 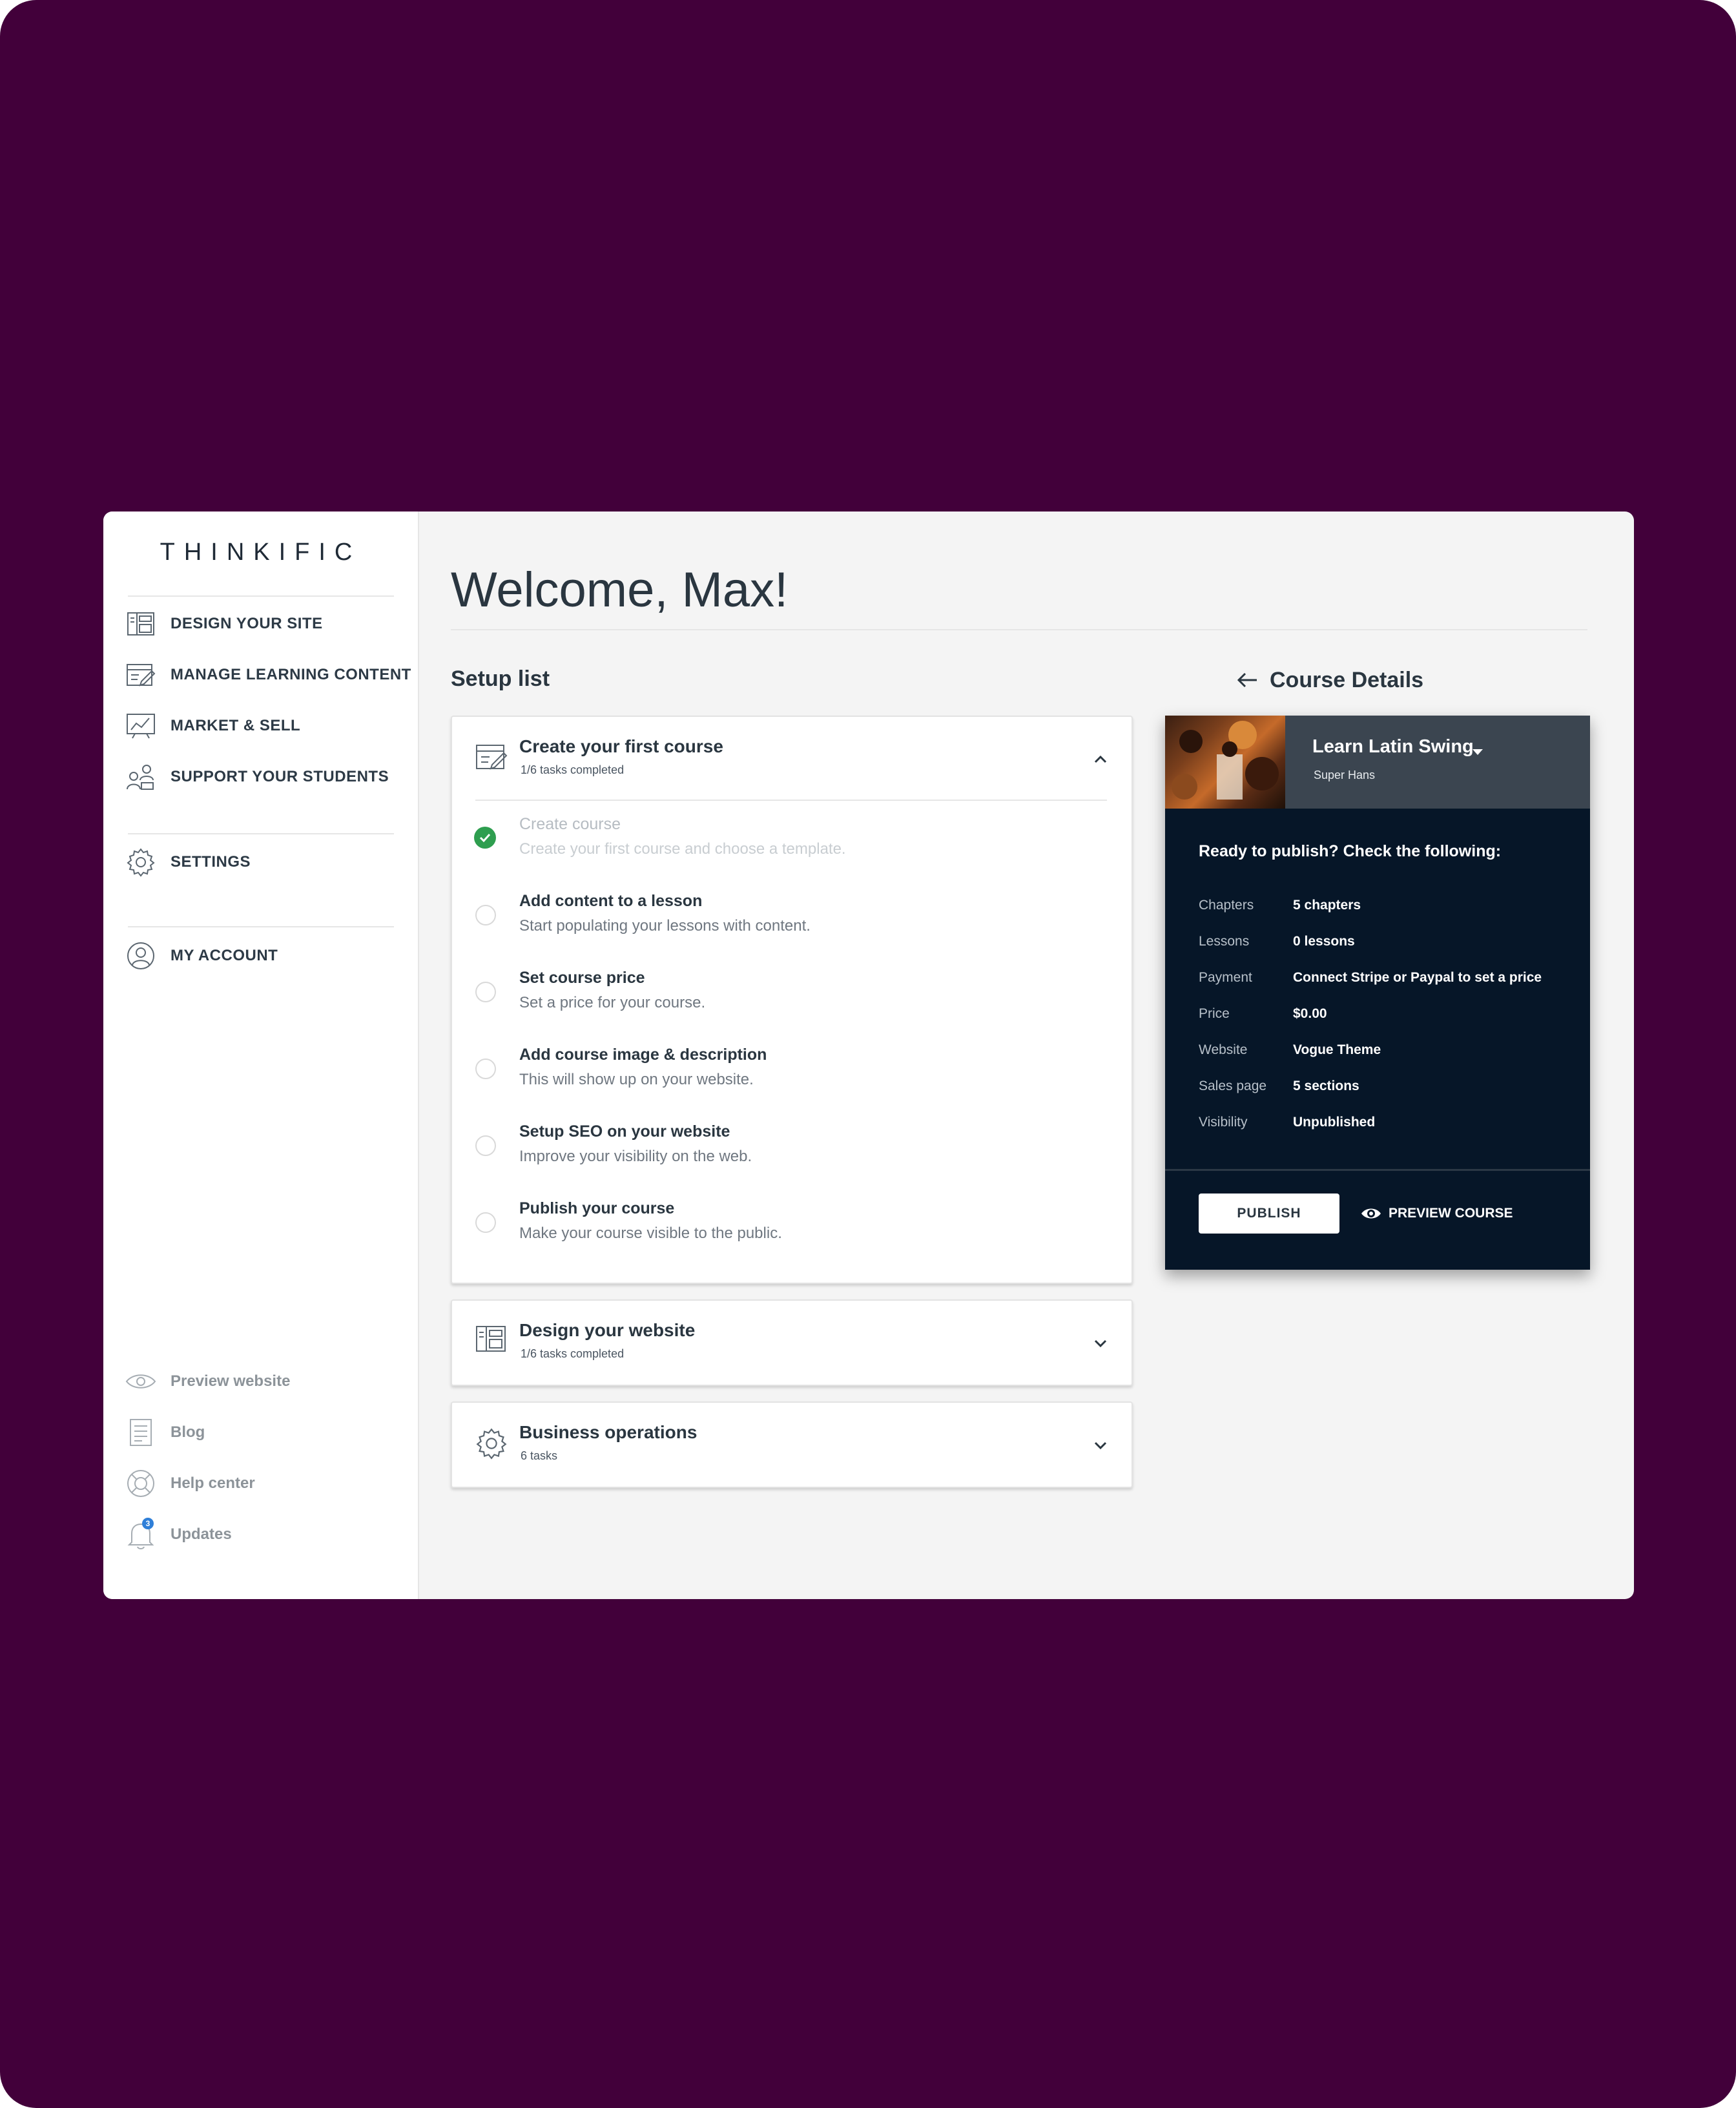 I want to click on detail-row: Price $0.00, so click(x=1386, y=1017).